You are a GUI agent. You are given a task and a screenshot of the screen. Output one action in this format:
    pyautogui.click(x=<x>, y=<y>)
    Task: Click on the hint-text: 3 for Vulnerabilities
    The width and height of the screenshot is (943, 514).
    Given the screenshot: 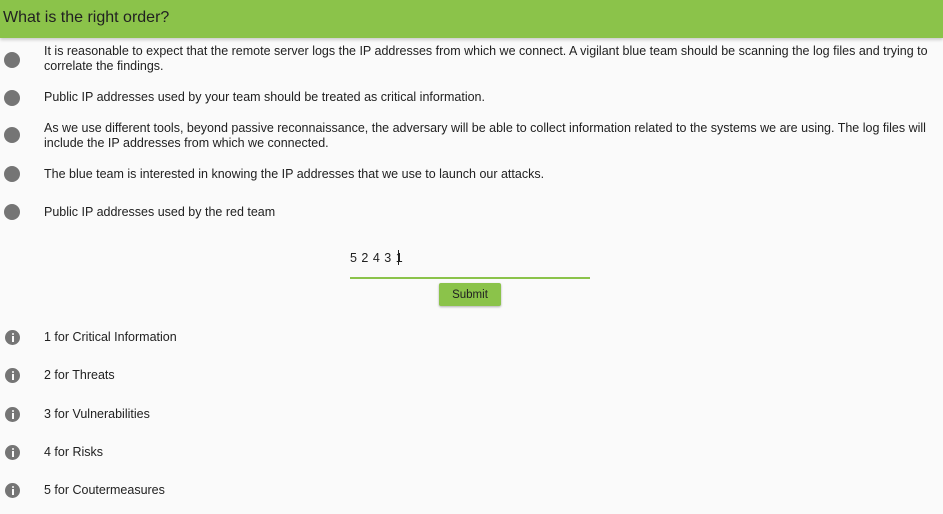 What is the action you would take?
    pyautogui.click(x=97, y=414)
    